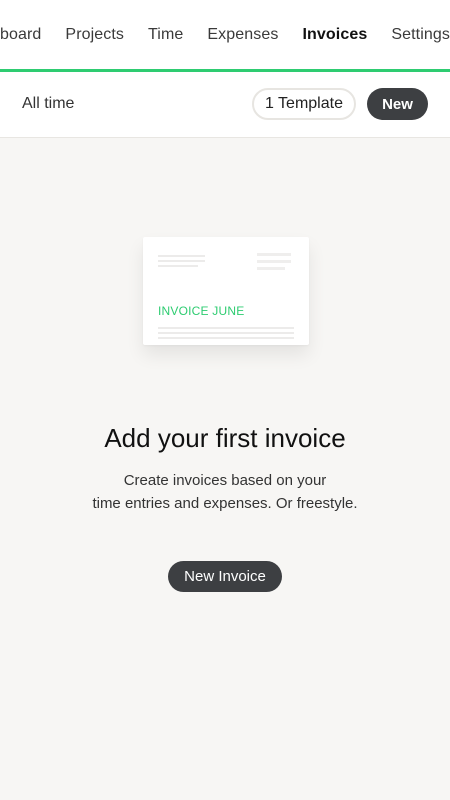  Describe the element at coordinates (414, 36) in the screenshot. I see `tab-settings: Settings` at that location.